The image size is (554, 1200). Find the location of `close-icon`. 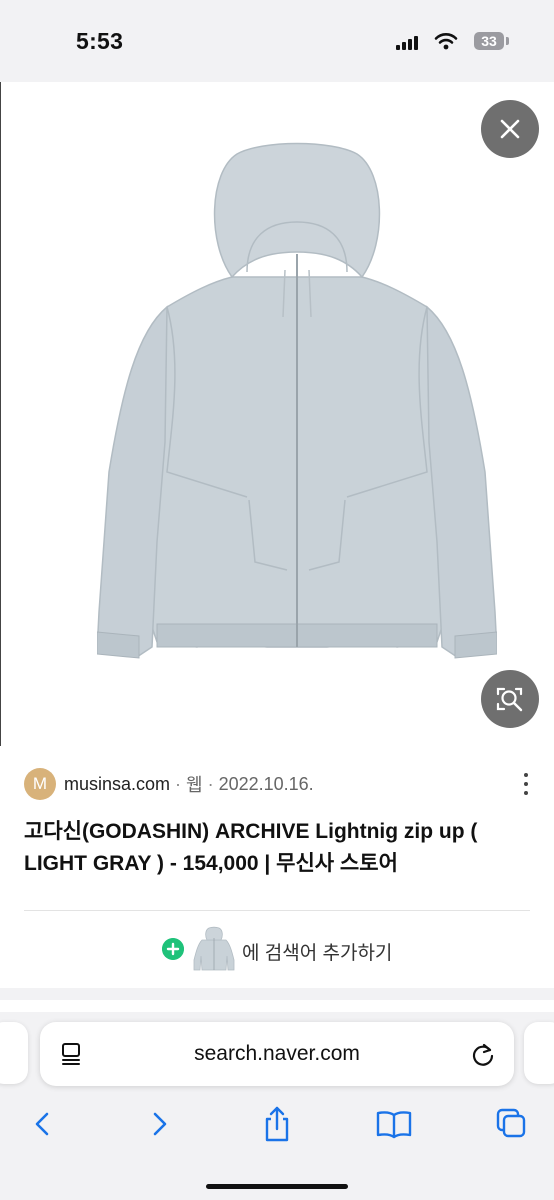

close-icon is located at coordinates (510, 129).